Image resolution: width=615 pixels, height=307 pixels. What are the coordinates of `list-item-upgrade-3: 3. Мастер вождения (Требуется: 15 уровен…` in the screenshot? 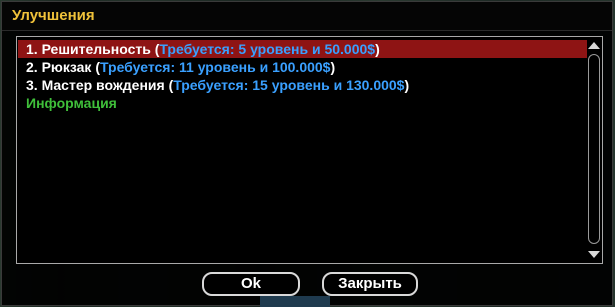 It's located at (302, 85).